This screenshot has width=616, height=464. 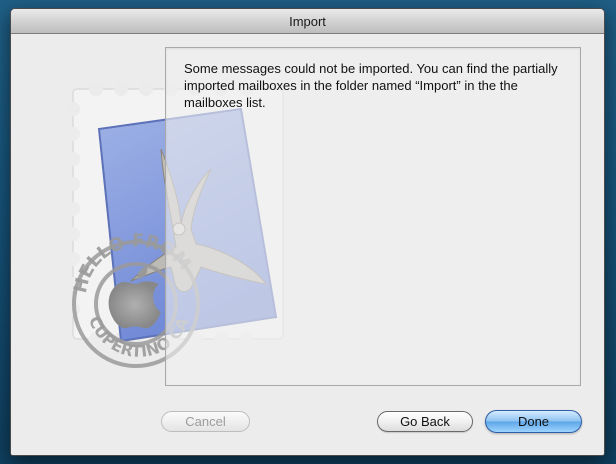 I want to click on window-title: Import, so click(x=307, y=21).